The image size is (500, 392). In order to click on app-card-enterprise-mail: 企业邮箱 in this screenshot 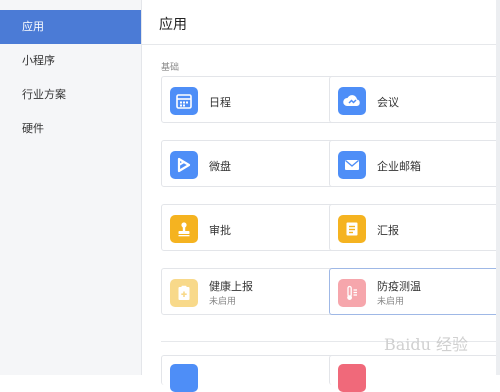, I will do `click(414, 163)`.